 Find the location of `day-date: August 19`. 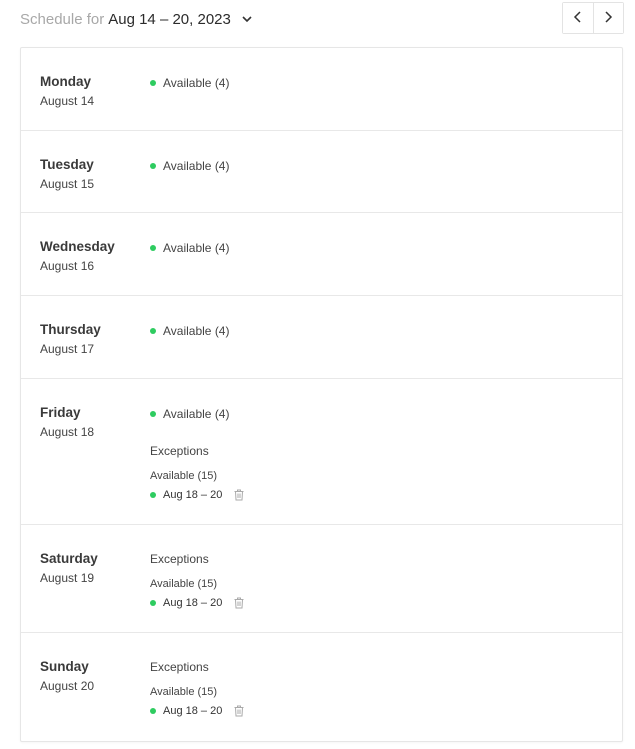

day-date: August 19 is located at coordinates (67, 578).